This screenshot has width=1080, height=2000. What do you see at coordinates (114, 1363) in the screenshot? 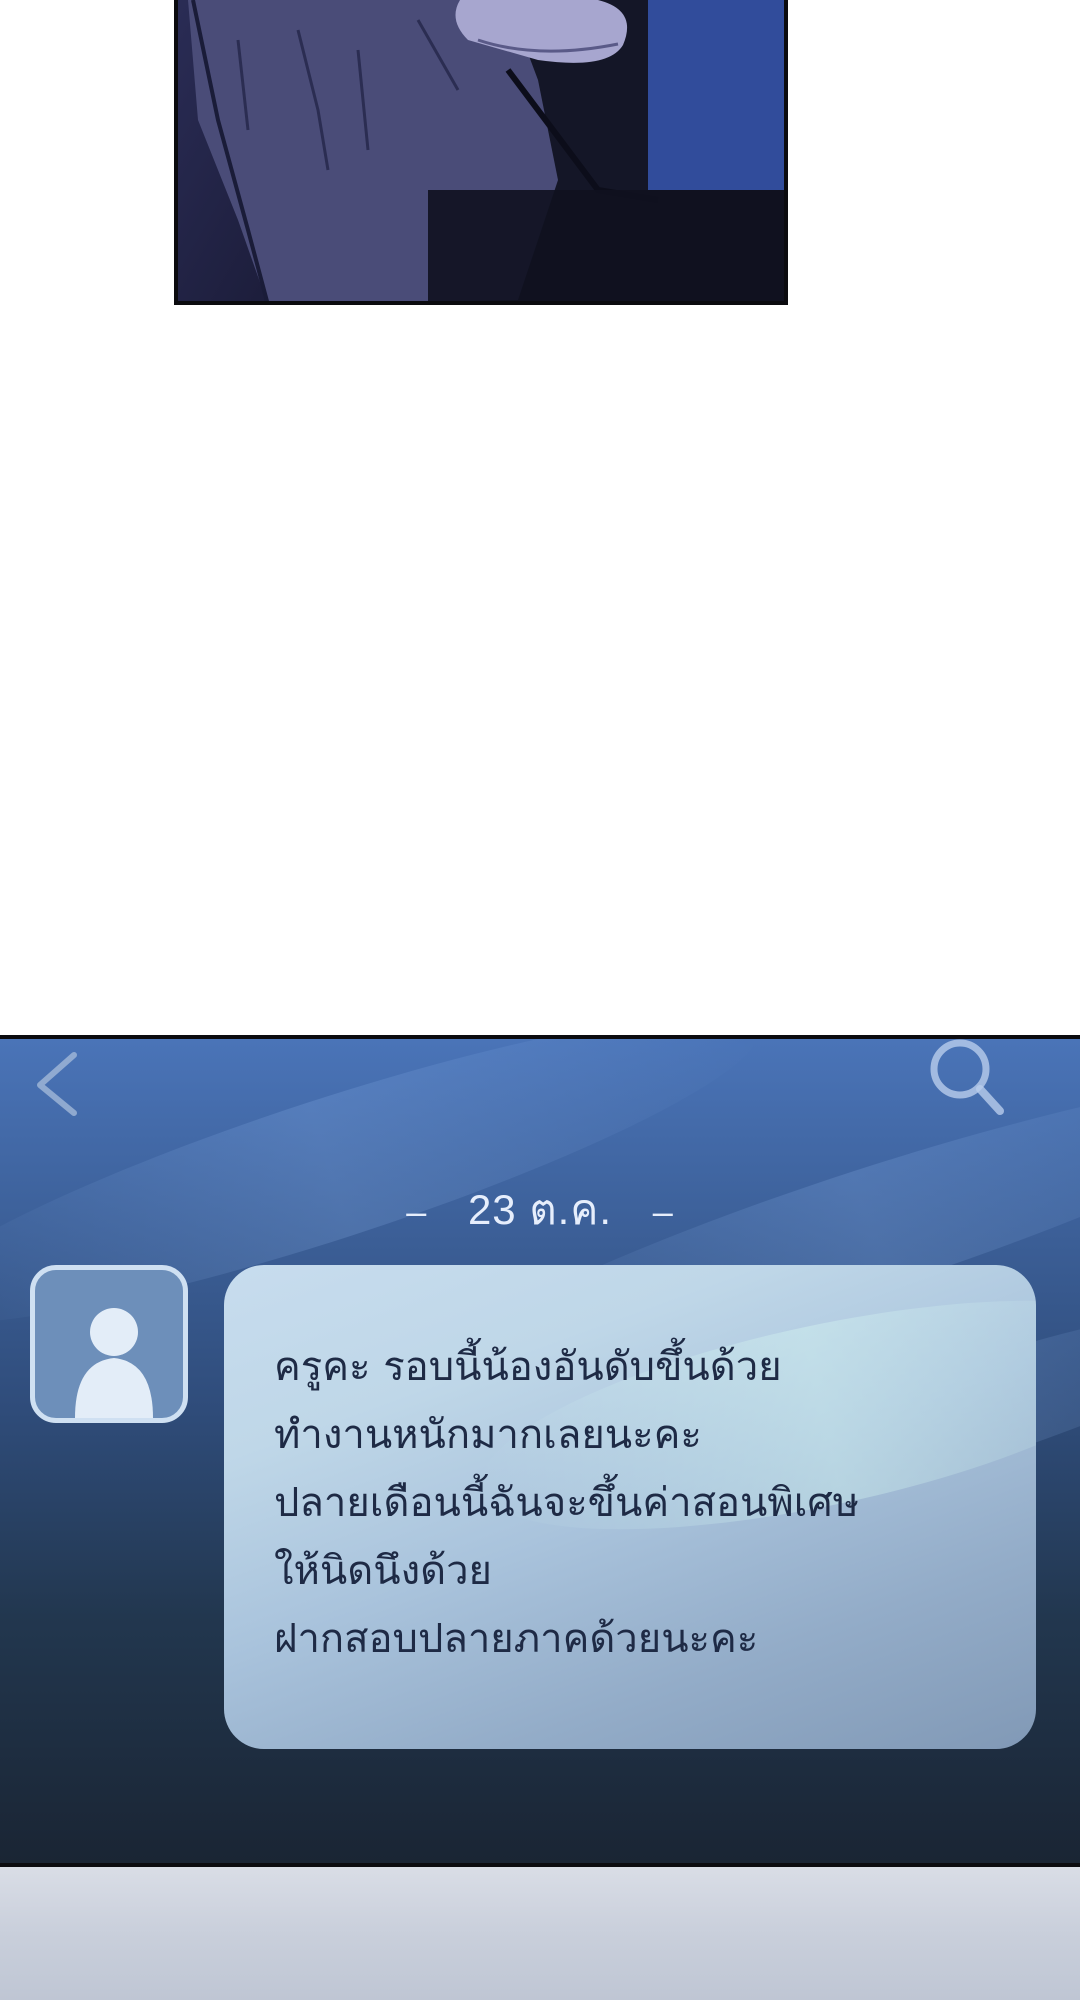
I see `person-icon` at bounding box center [114, 1363].